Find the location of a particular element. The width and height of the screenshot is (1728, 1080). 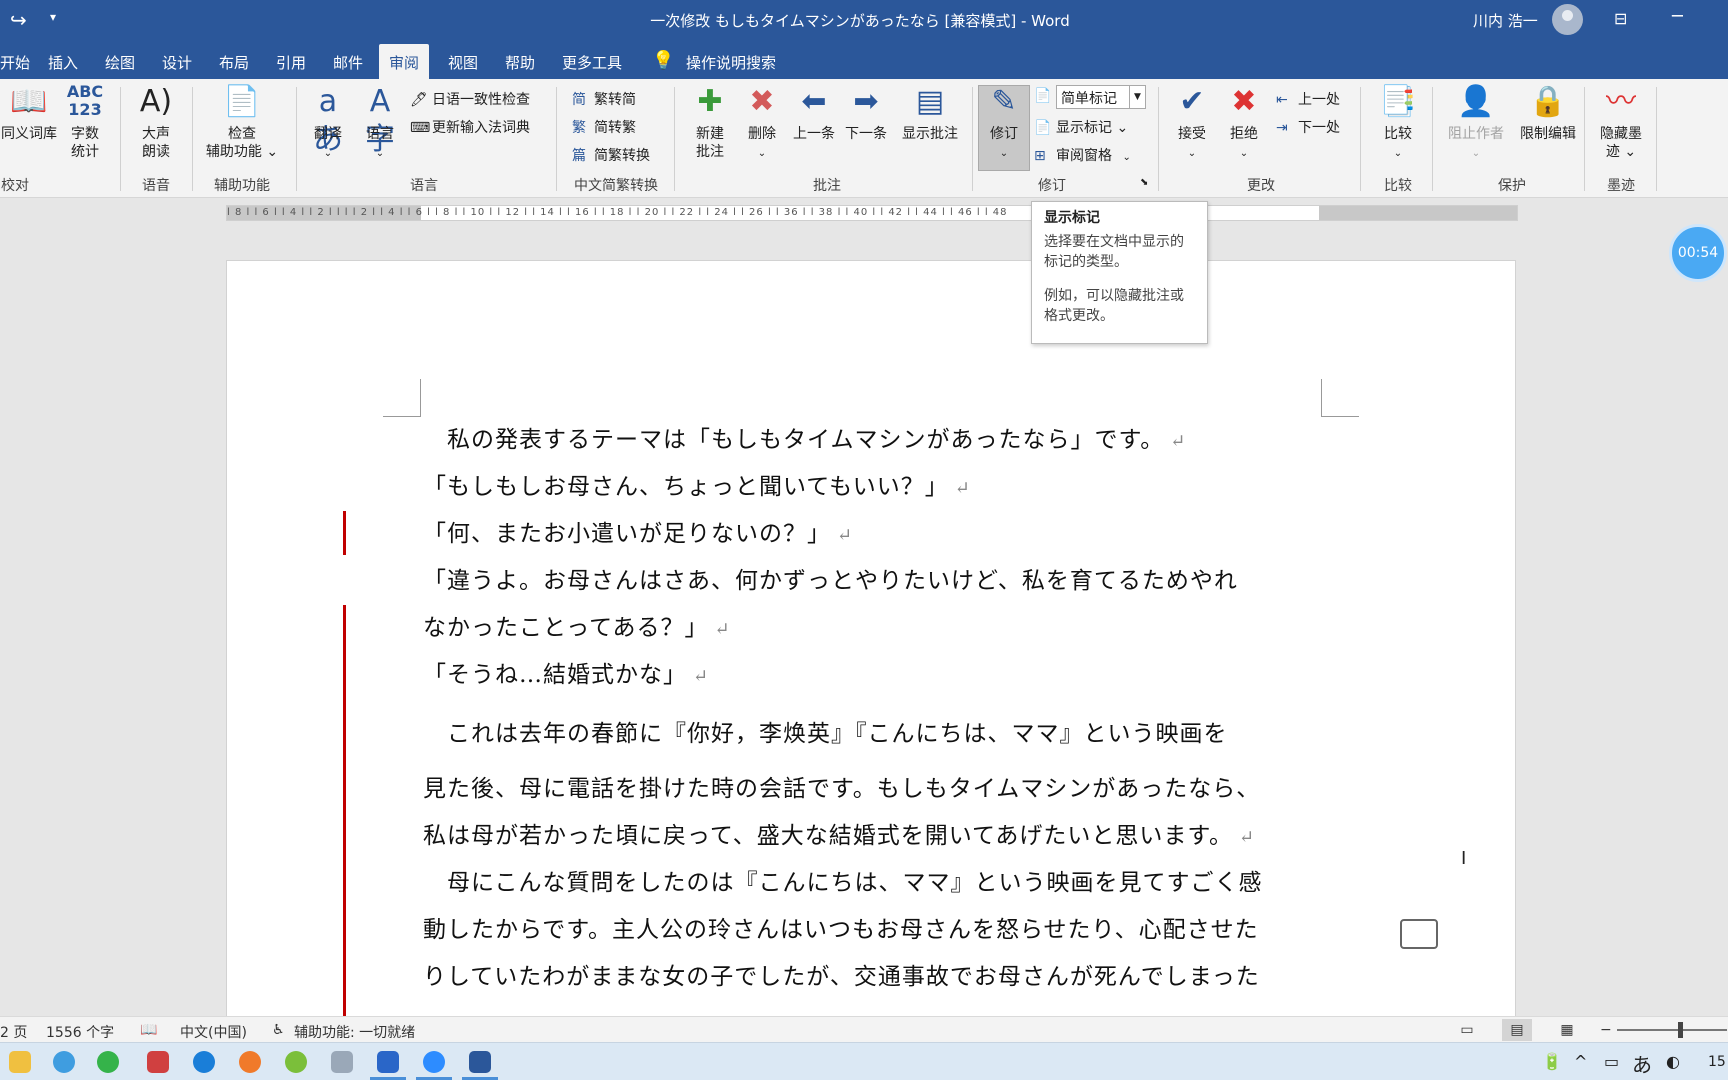

next-change-button: ⇥ 下一处 is located at coordinates (1308, 127).